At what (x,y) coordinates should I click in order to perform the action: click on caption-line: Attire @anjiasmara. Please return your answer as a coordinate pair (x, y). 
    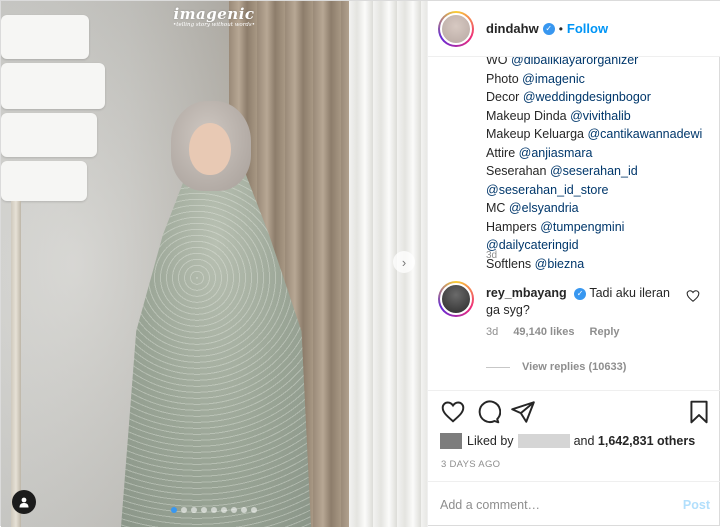
    Looking at the image, I should click on (601, 153).